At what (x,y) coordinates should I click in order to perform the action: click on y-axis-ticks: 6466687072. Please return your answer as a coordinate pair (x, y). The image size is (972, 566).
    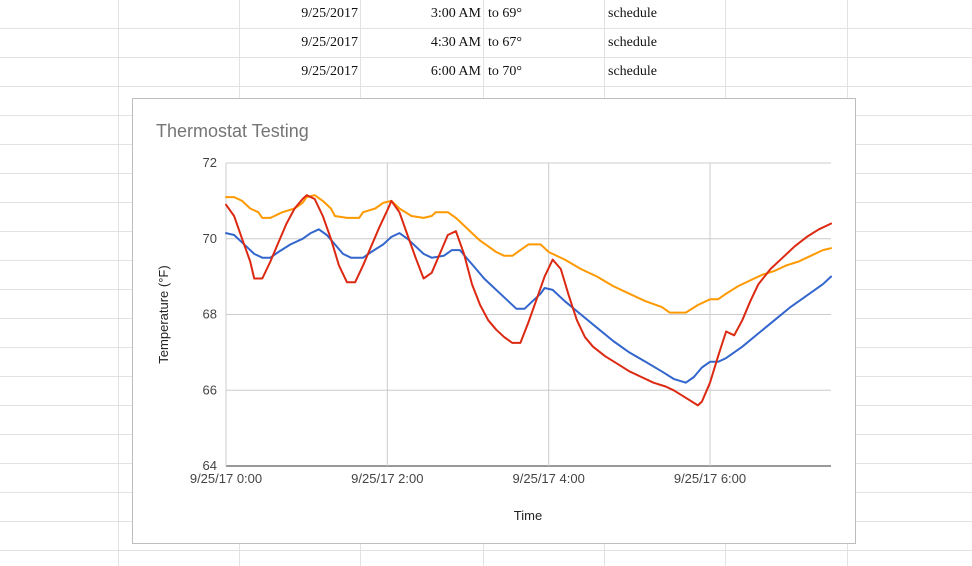
    Looking at the image, I should click on (210, 314).